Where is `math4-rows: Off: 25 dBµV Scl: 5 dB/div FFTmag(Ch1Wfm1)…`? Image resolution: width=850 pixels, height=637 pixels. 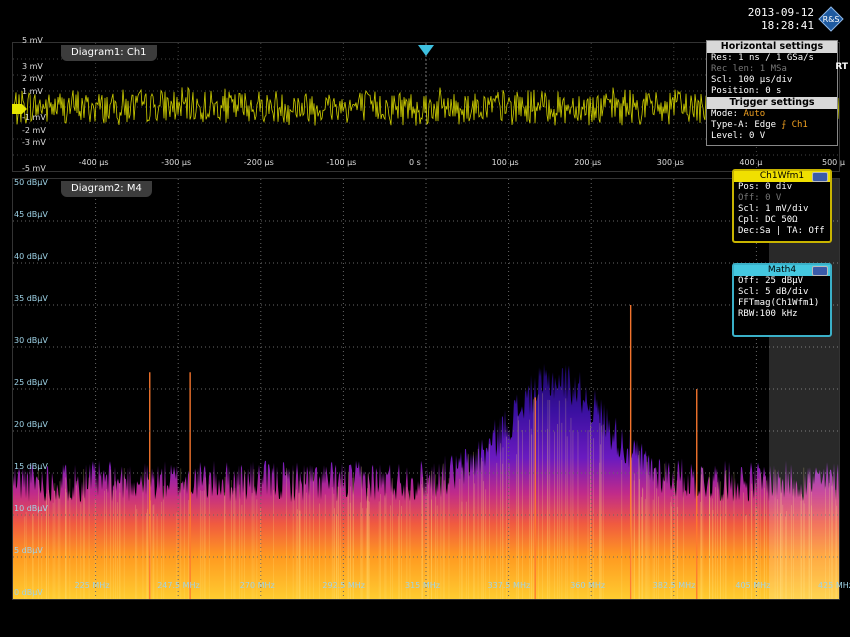 math4-rows: Off: 25 dBµV Scl: 5 dB/div FFTmag(Ch1Wfm1)… is located at coordinates (782, 298).